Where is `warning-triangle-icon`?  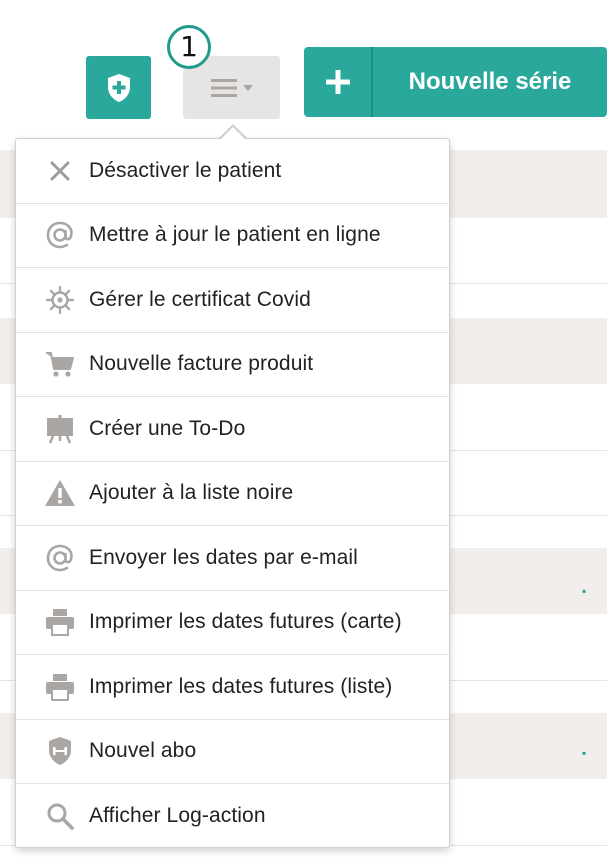 warning-triangle-icon is located at coordinates (60, 493).